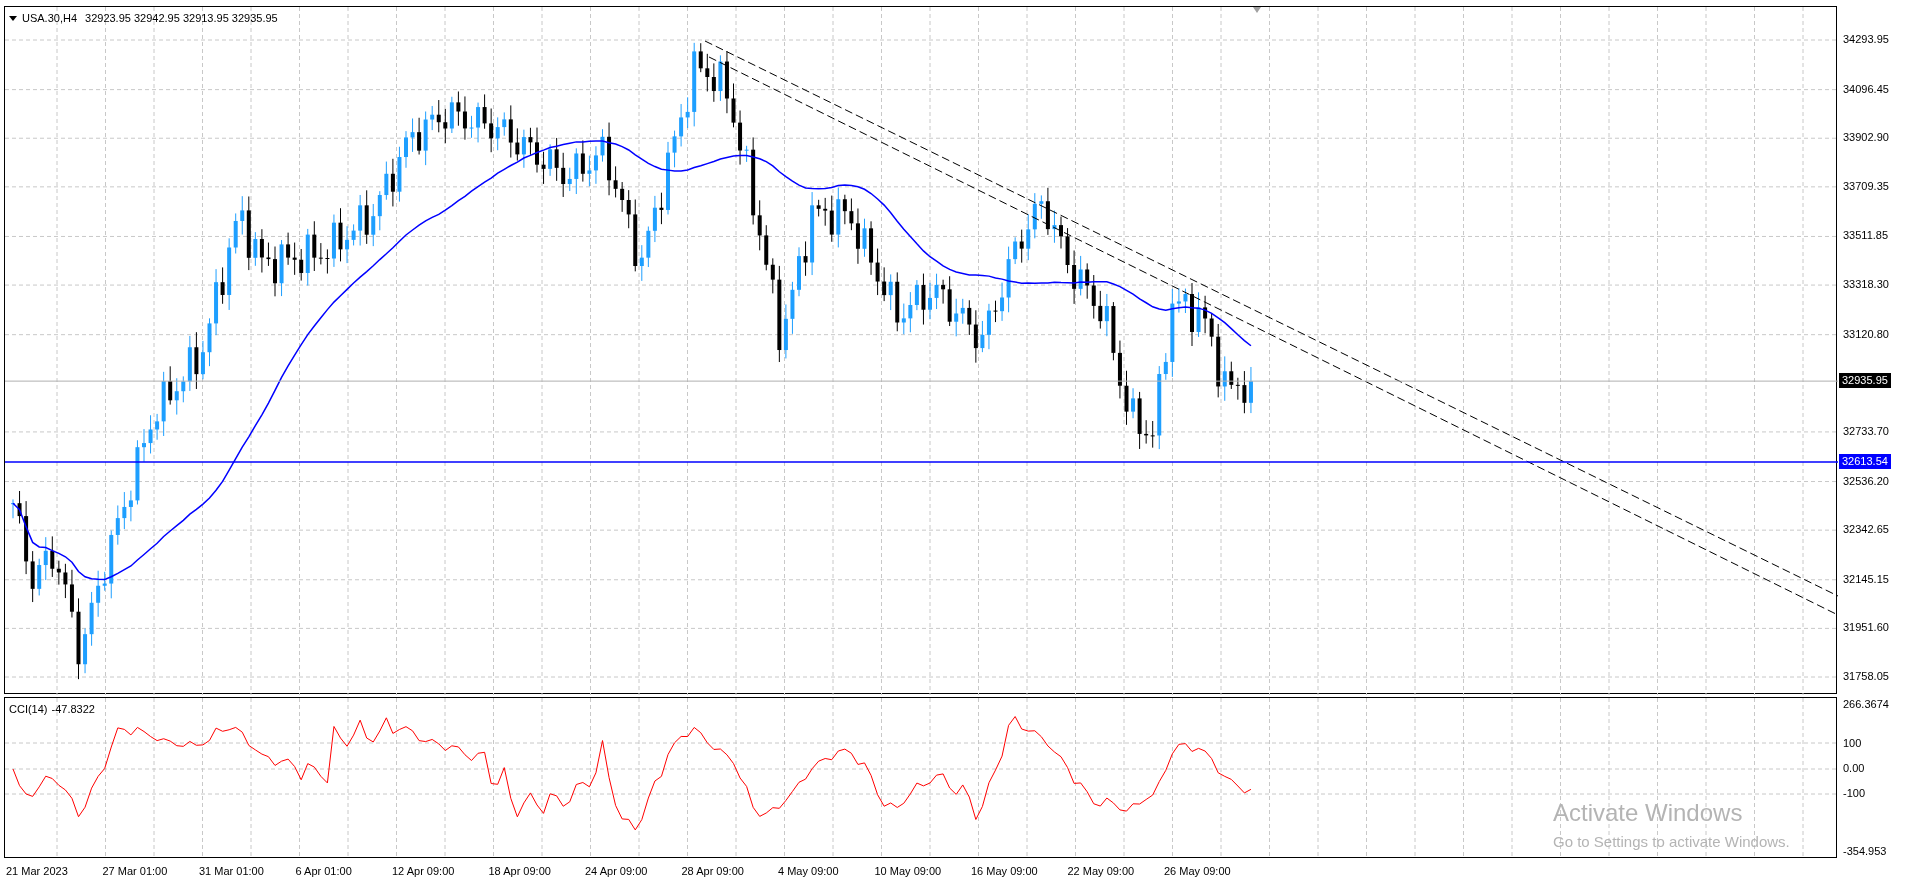 The width and height of the screenshot is (1920, 887). I want to click on time-label: 16 May 09:00, so click(1005, 871).